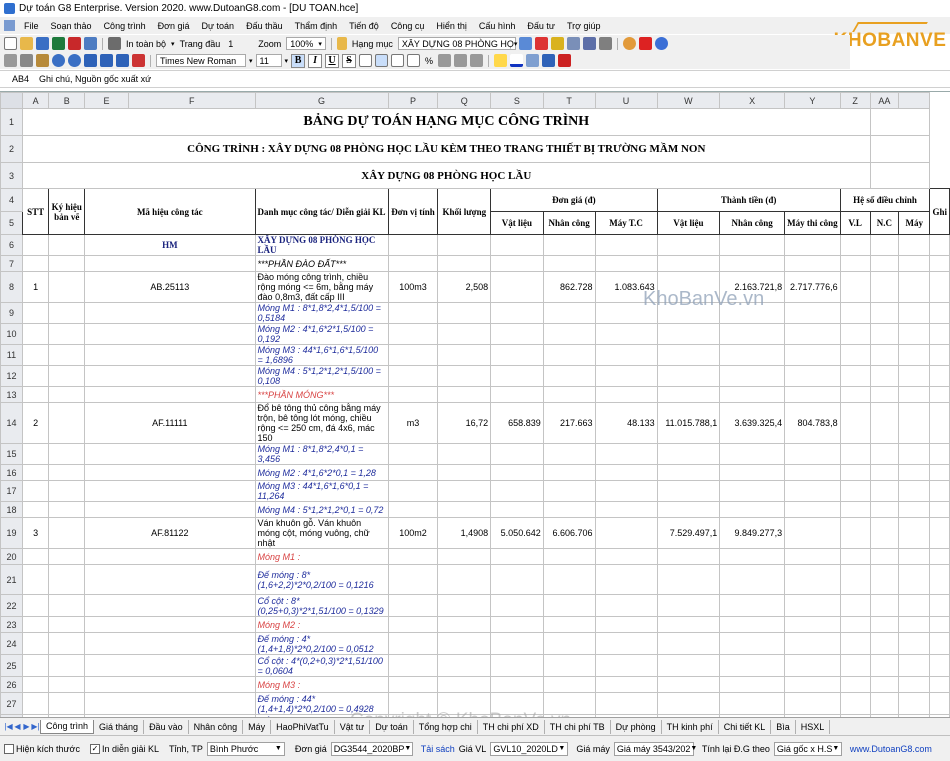 The width and height of the screenshot is (950, 761). Describe the element at coordinates (321, 100) in the screenshot. I see `column-header: G` at that location.